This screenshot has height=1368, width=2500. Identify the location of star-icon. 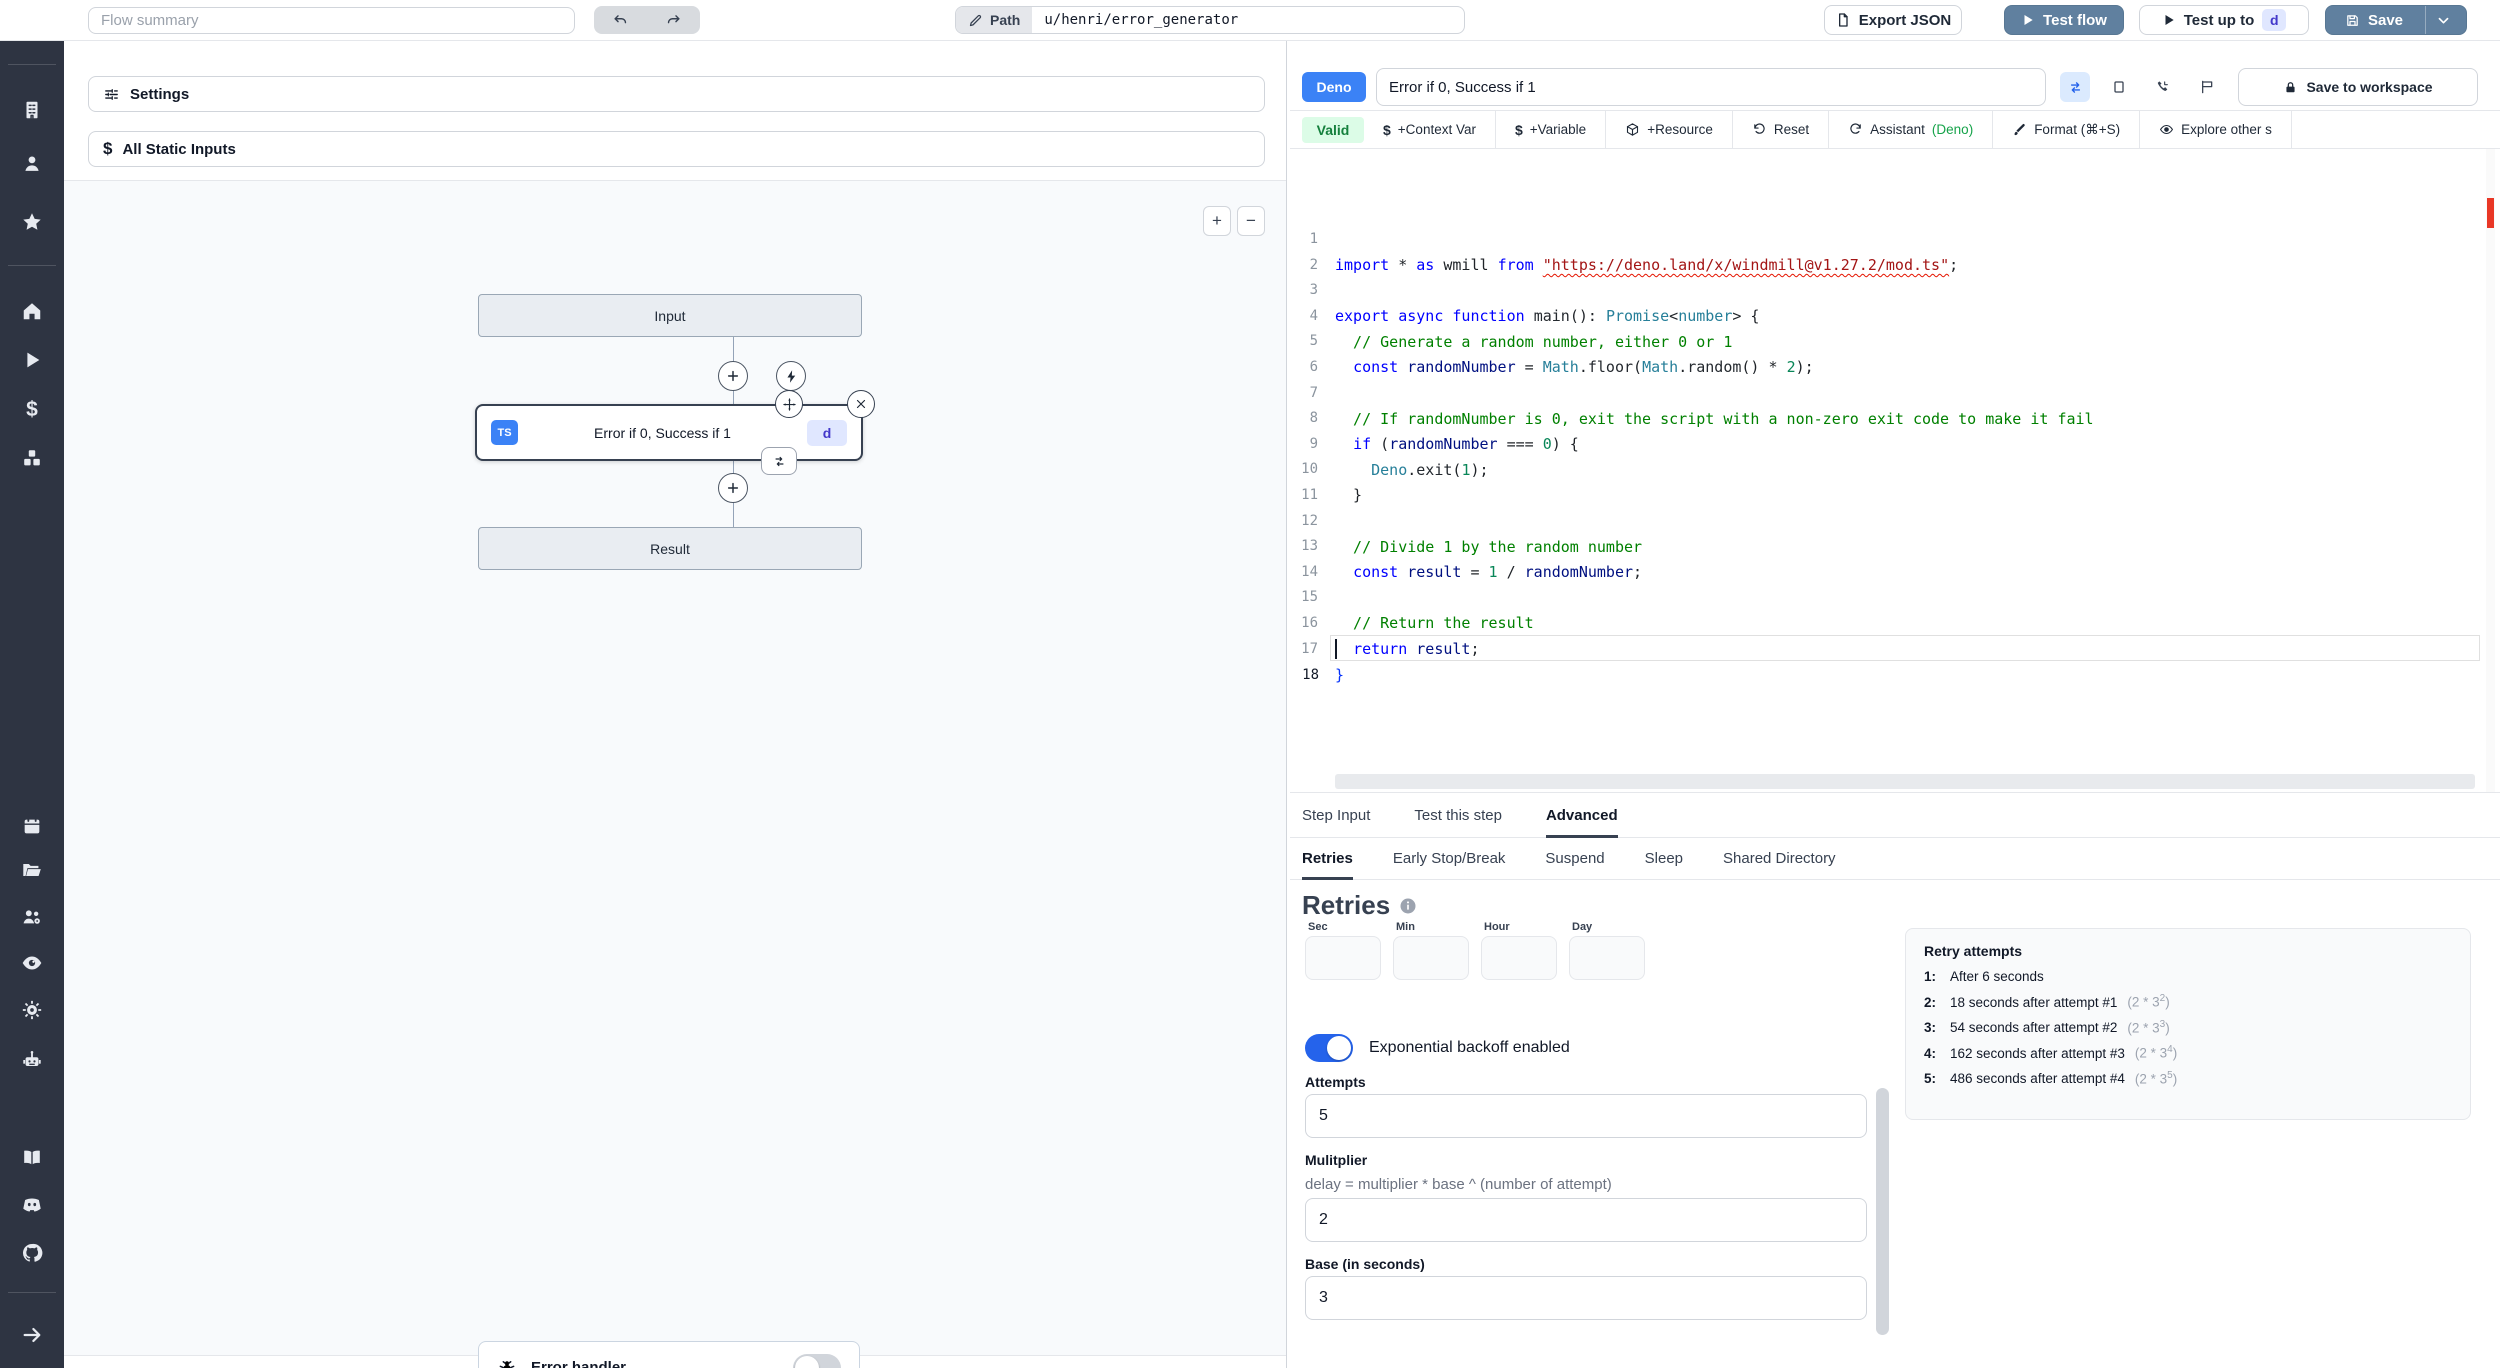
(32, 222).